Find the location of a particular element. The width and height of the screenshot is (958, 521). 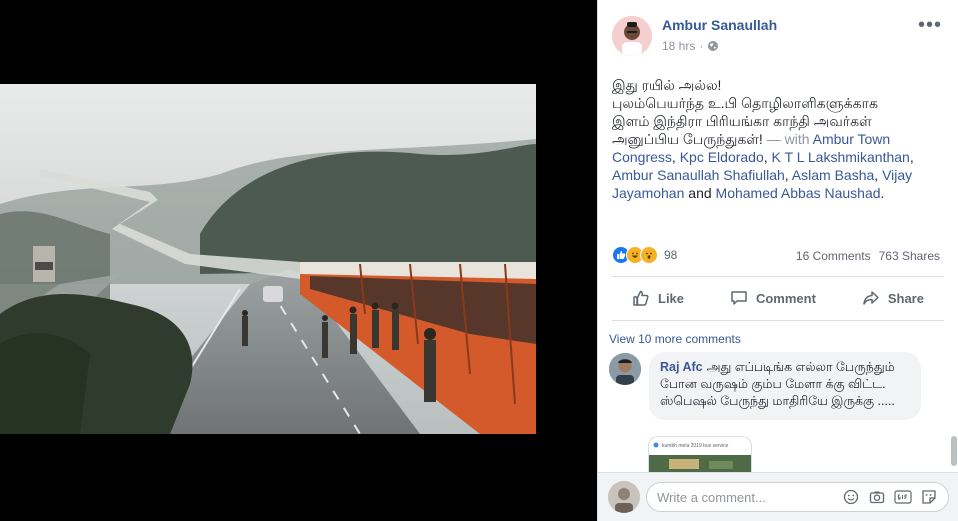

share-arrow-icon is located at coordinates (871, 298).